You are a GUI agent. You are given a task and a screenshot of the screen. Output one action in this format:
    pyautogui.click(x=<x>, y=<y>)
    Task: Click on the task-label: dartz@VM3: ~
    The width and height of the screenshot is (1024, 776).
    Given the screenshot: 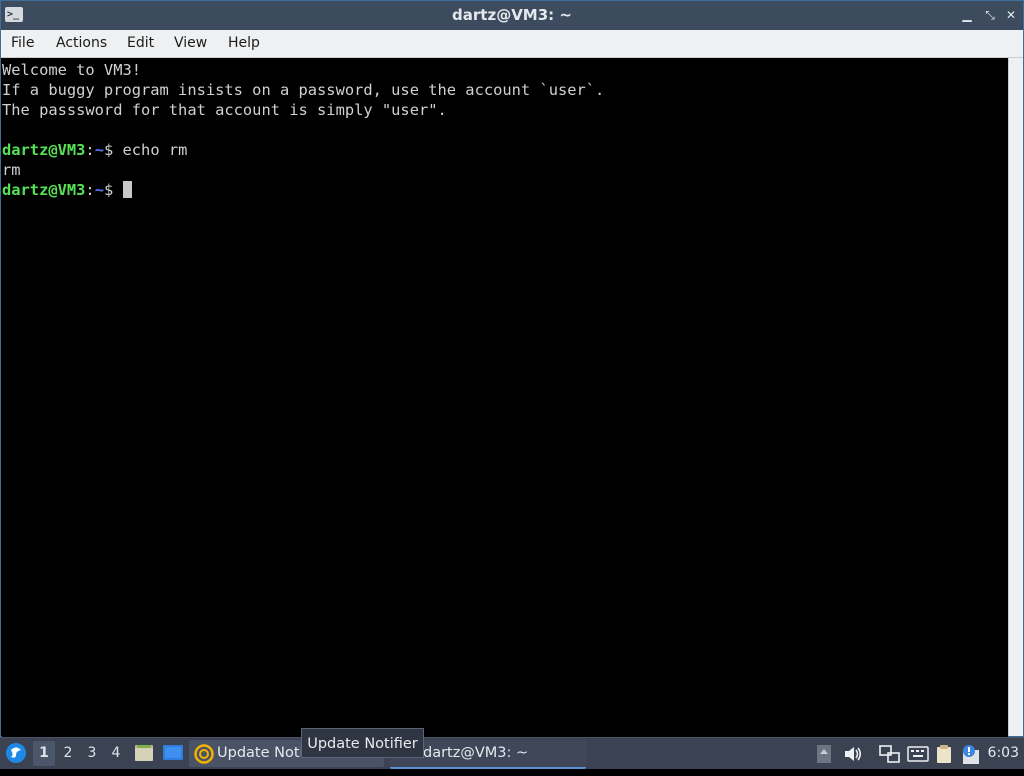 What is the action you would take?
    pyautogui.click(x=476, y=753)
    